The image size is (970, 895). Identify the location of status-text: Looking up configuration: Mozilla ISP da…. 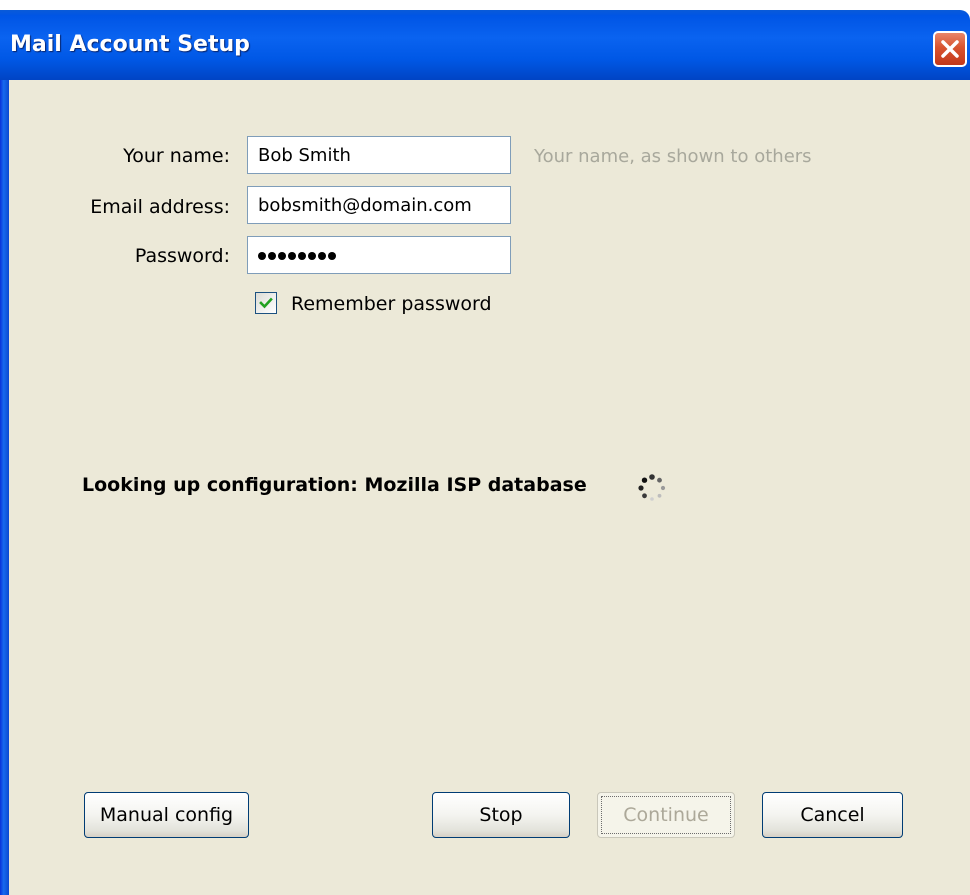
(334, 485).